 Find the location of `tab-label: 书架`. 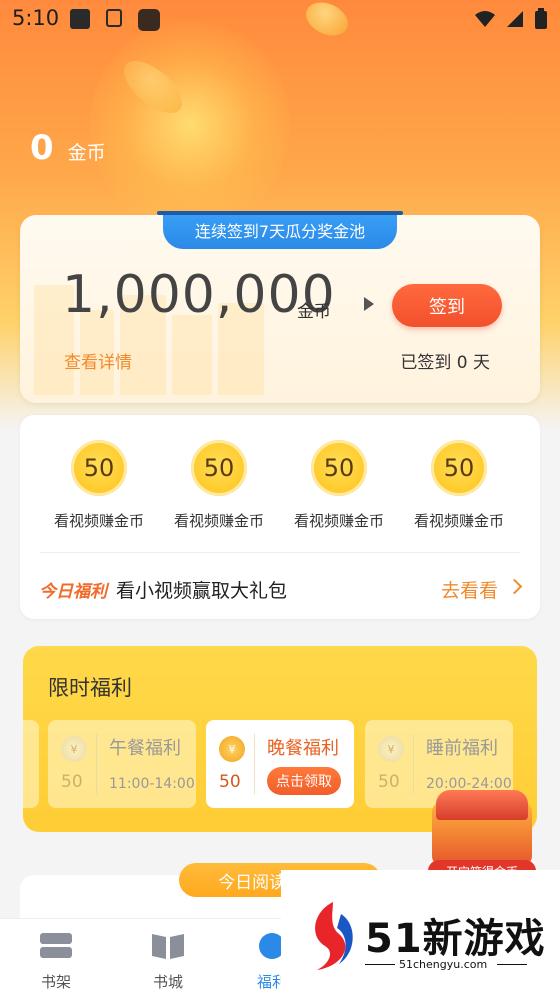

tab-label: 书架 is located at coordinates (55, 982).